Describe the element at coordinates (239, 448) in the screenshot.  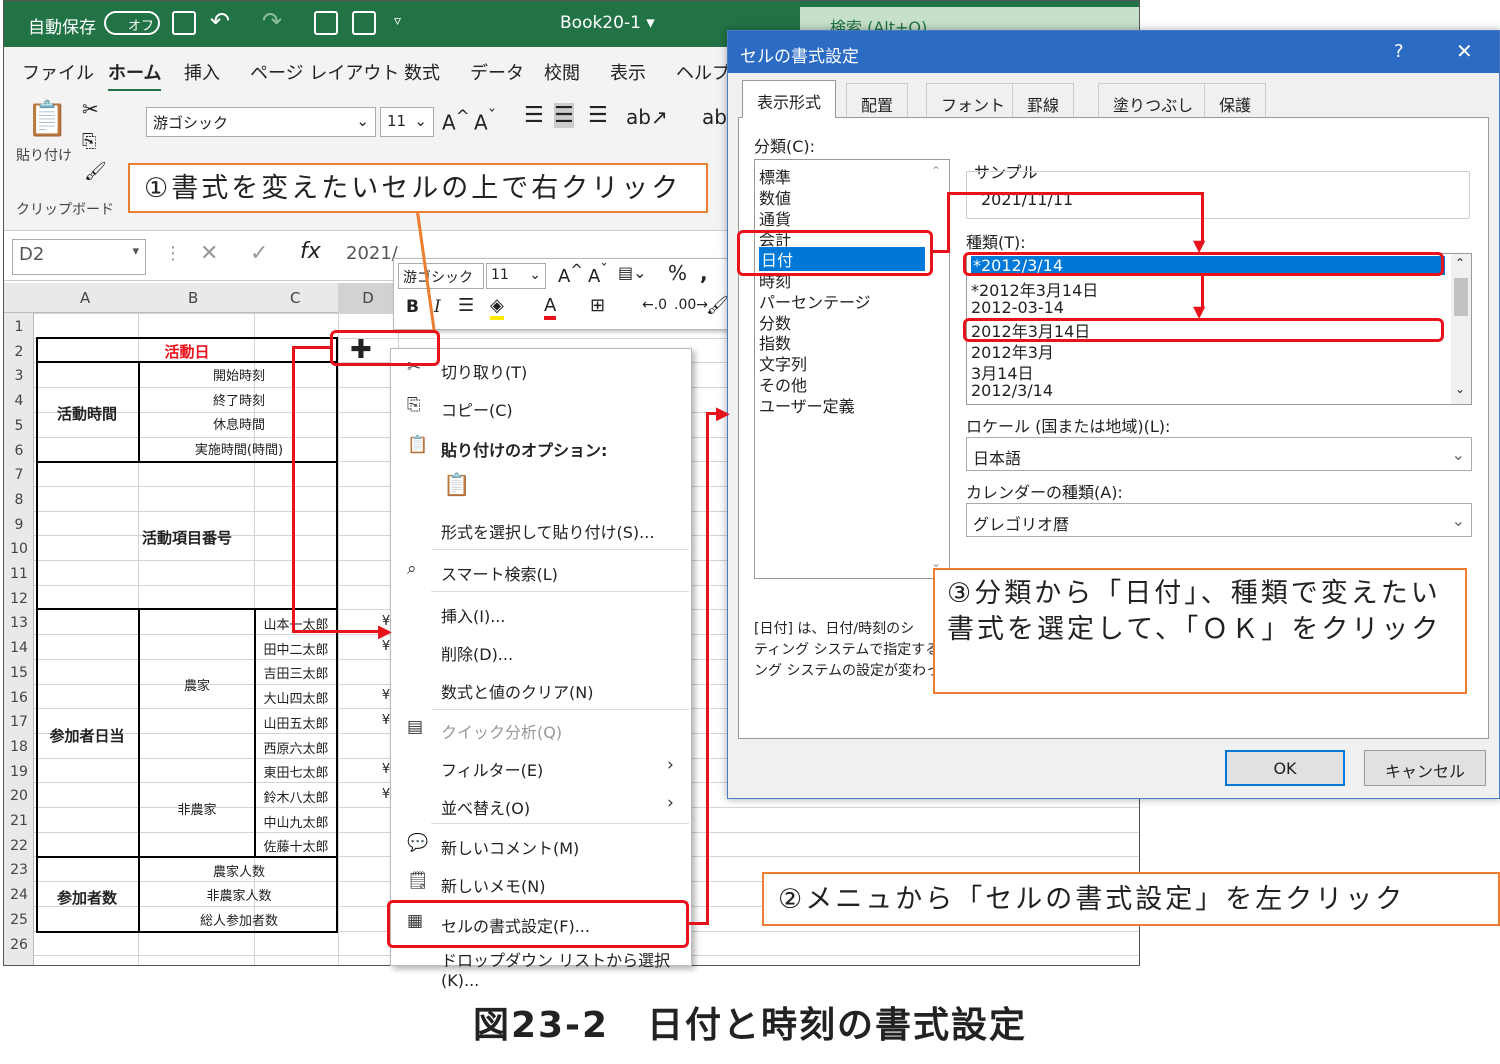
I see `cell-work-hours: 実施時間(時間)` at that location.